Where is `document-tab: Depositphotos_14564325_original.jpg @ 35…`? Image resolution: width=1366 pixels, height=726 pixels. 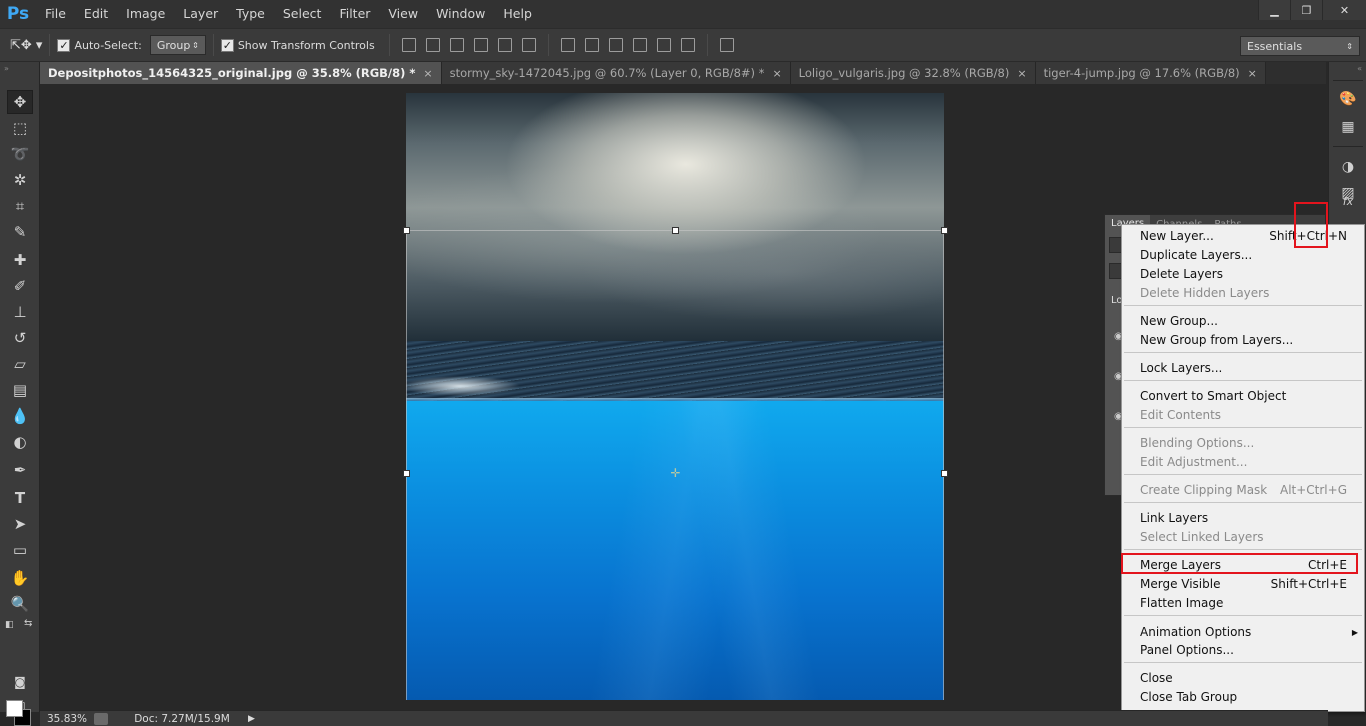 document-tab: Depositphotos_14564325_original.jpg @ 35… is located at coordinates (241, 73).